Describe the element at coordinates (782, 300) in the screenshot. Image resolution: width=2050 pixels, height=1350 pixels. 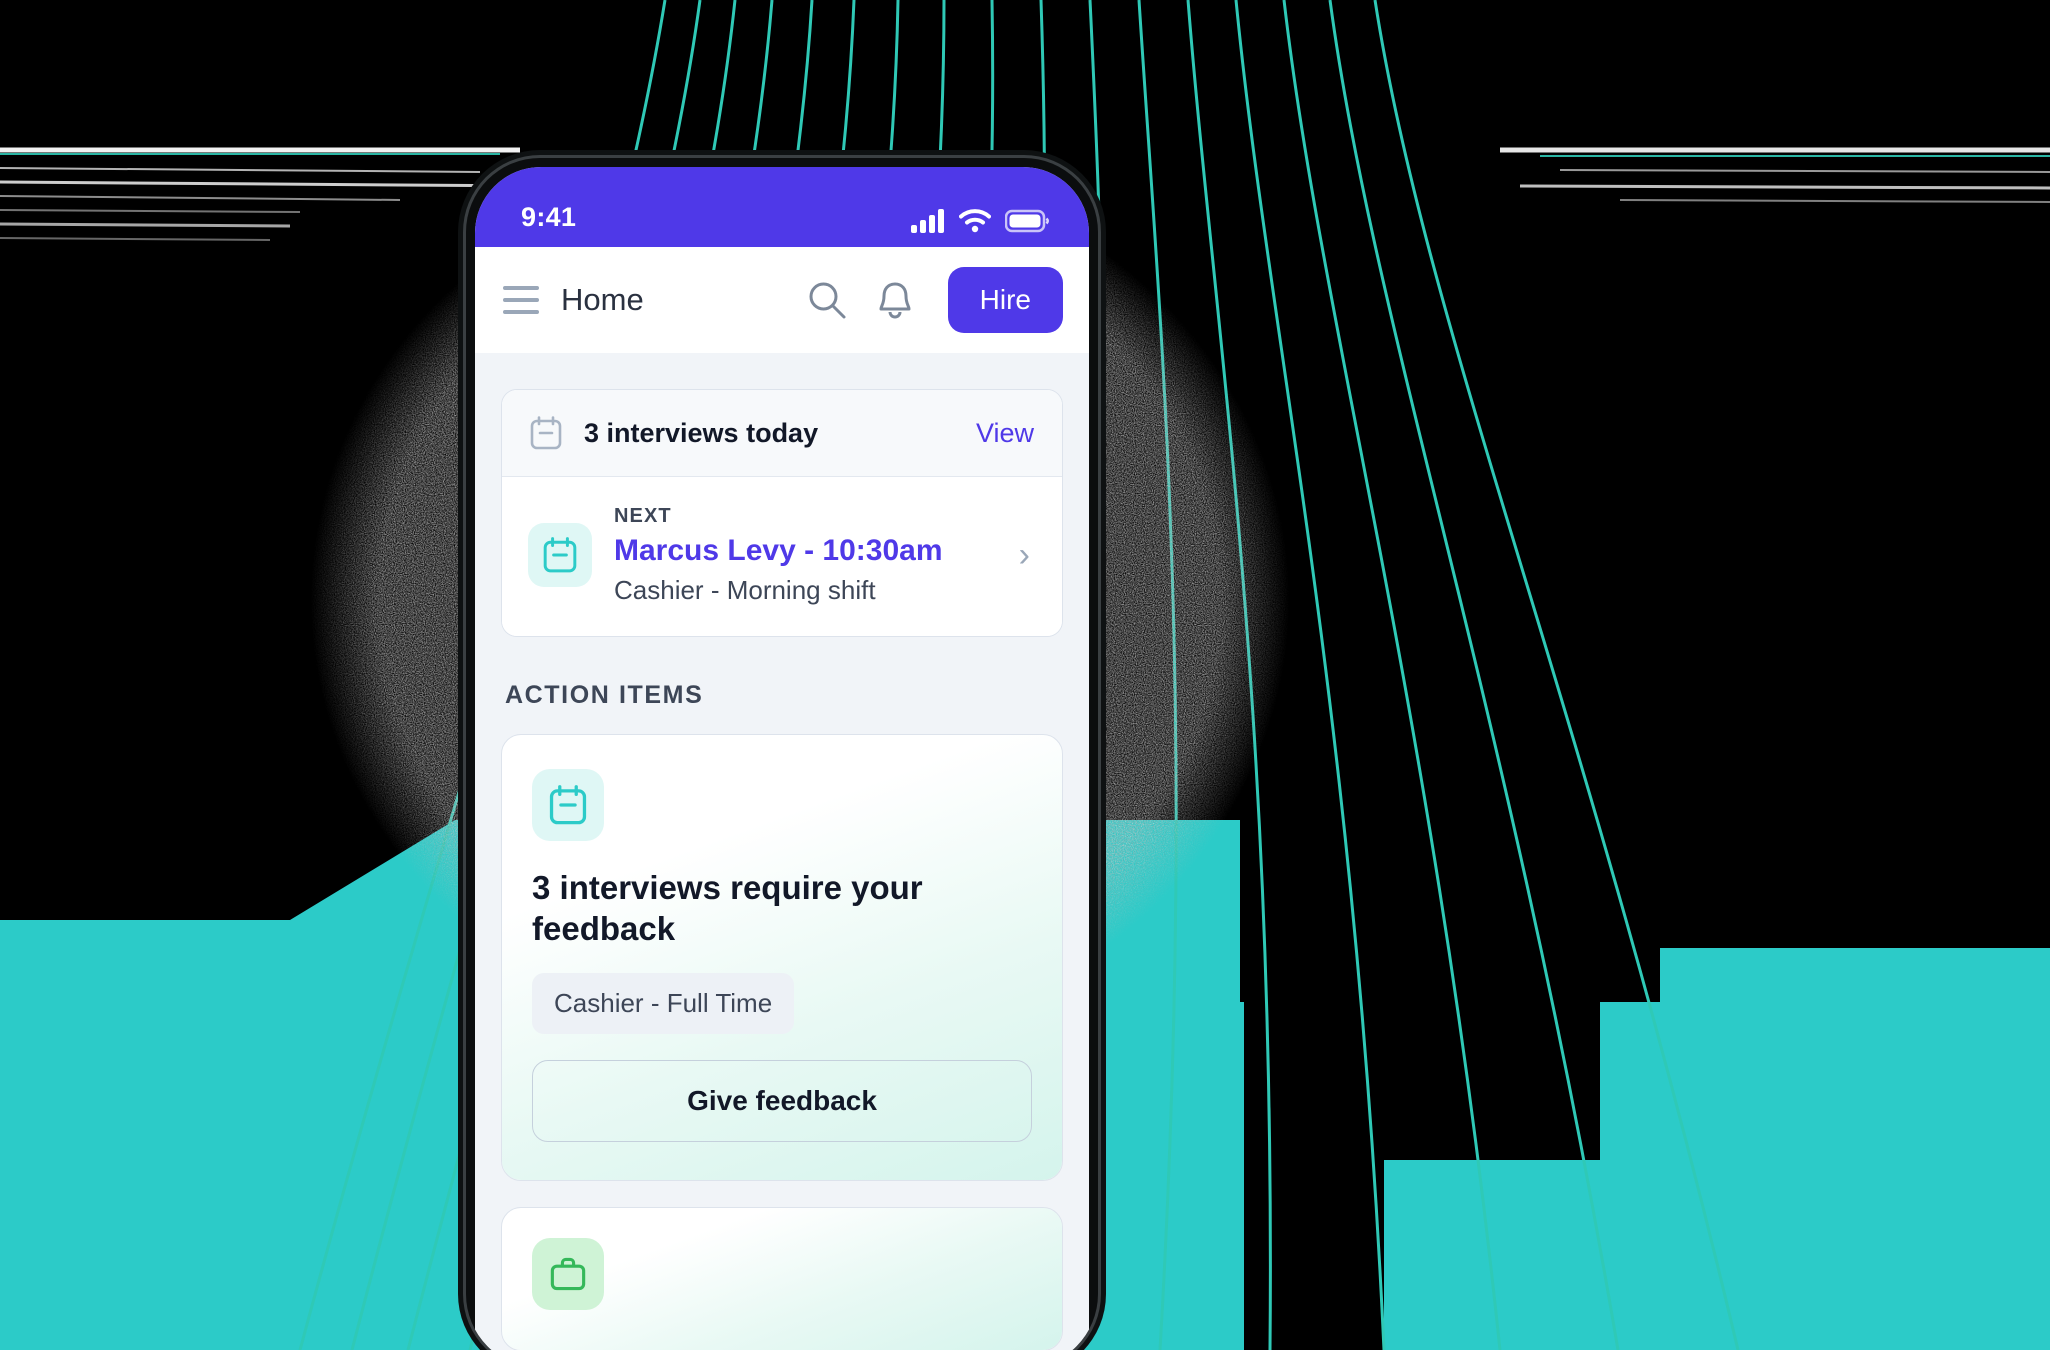
I see `navigation-bar: Home Hire` at that location.